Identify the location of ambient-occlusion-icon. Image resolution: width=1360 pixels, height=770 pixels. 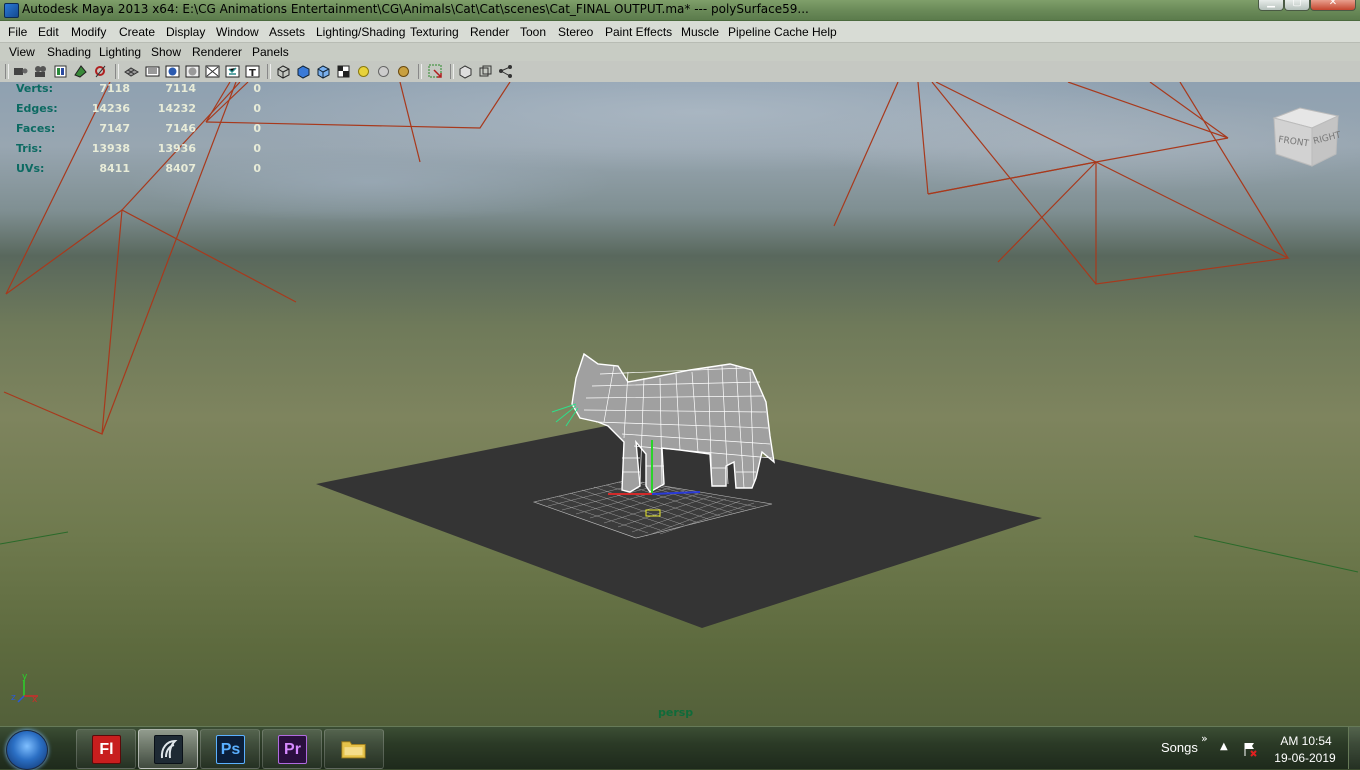
(403, 71).